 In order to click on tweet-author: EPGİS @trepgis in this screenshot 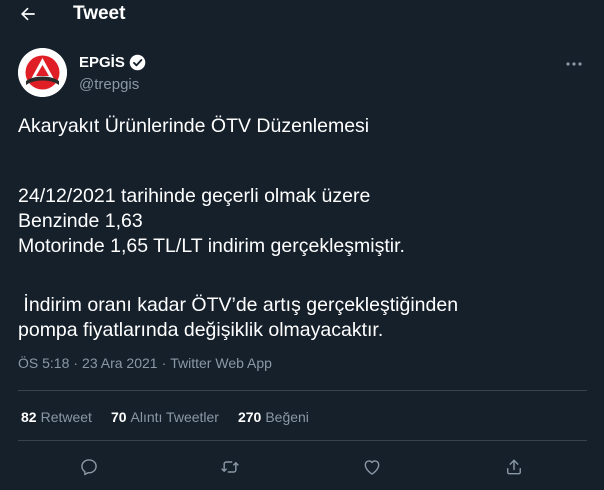, I will do `click(311, 73)`.